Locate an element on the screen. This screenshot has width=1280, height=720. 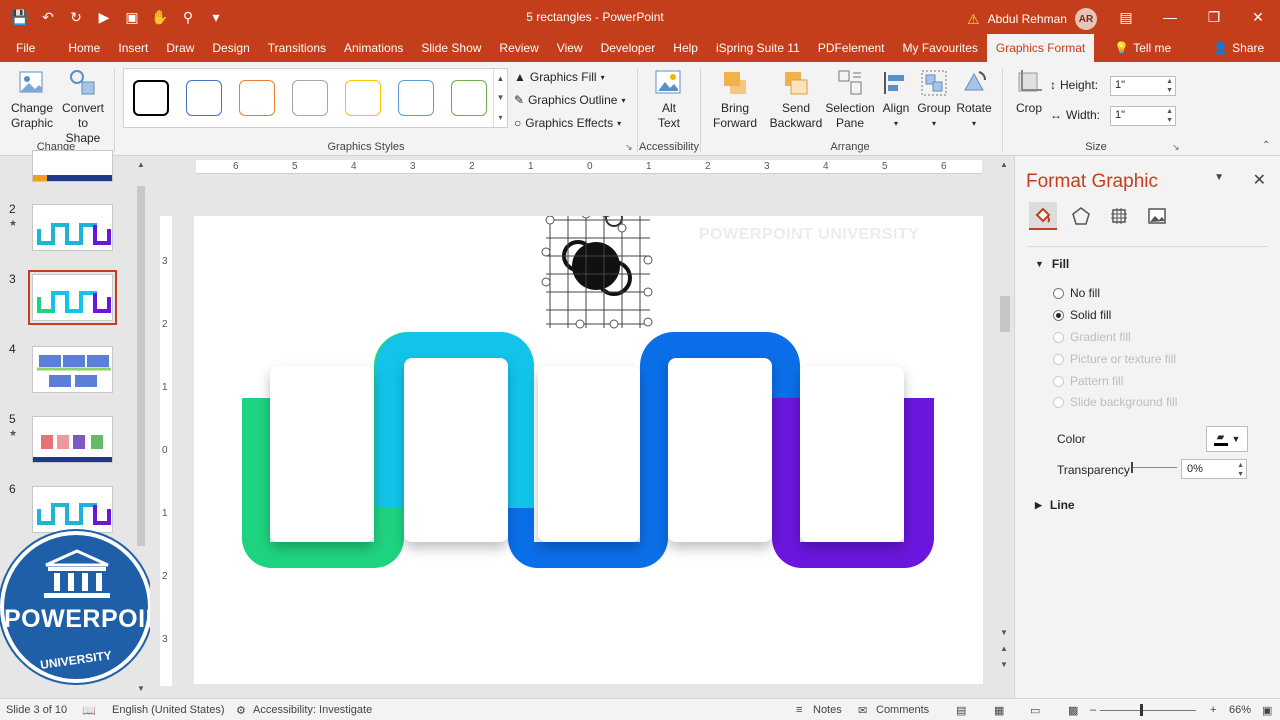
previous-slide-icon: ▲ is located at coordinates (1004, 648).